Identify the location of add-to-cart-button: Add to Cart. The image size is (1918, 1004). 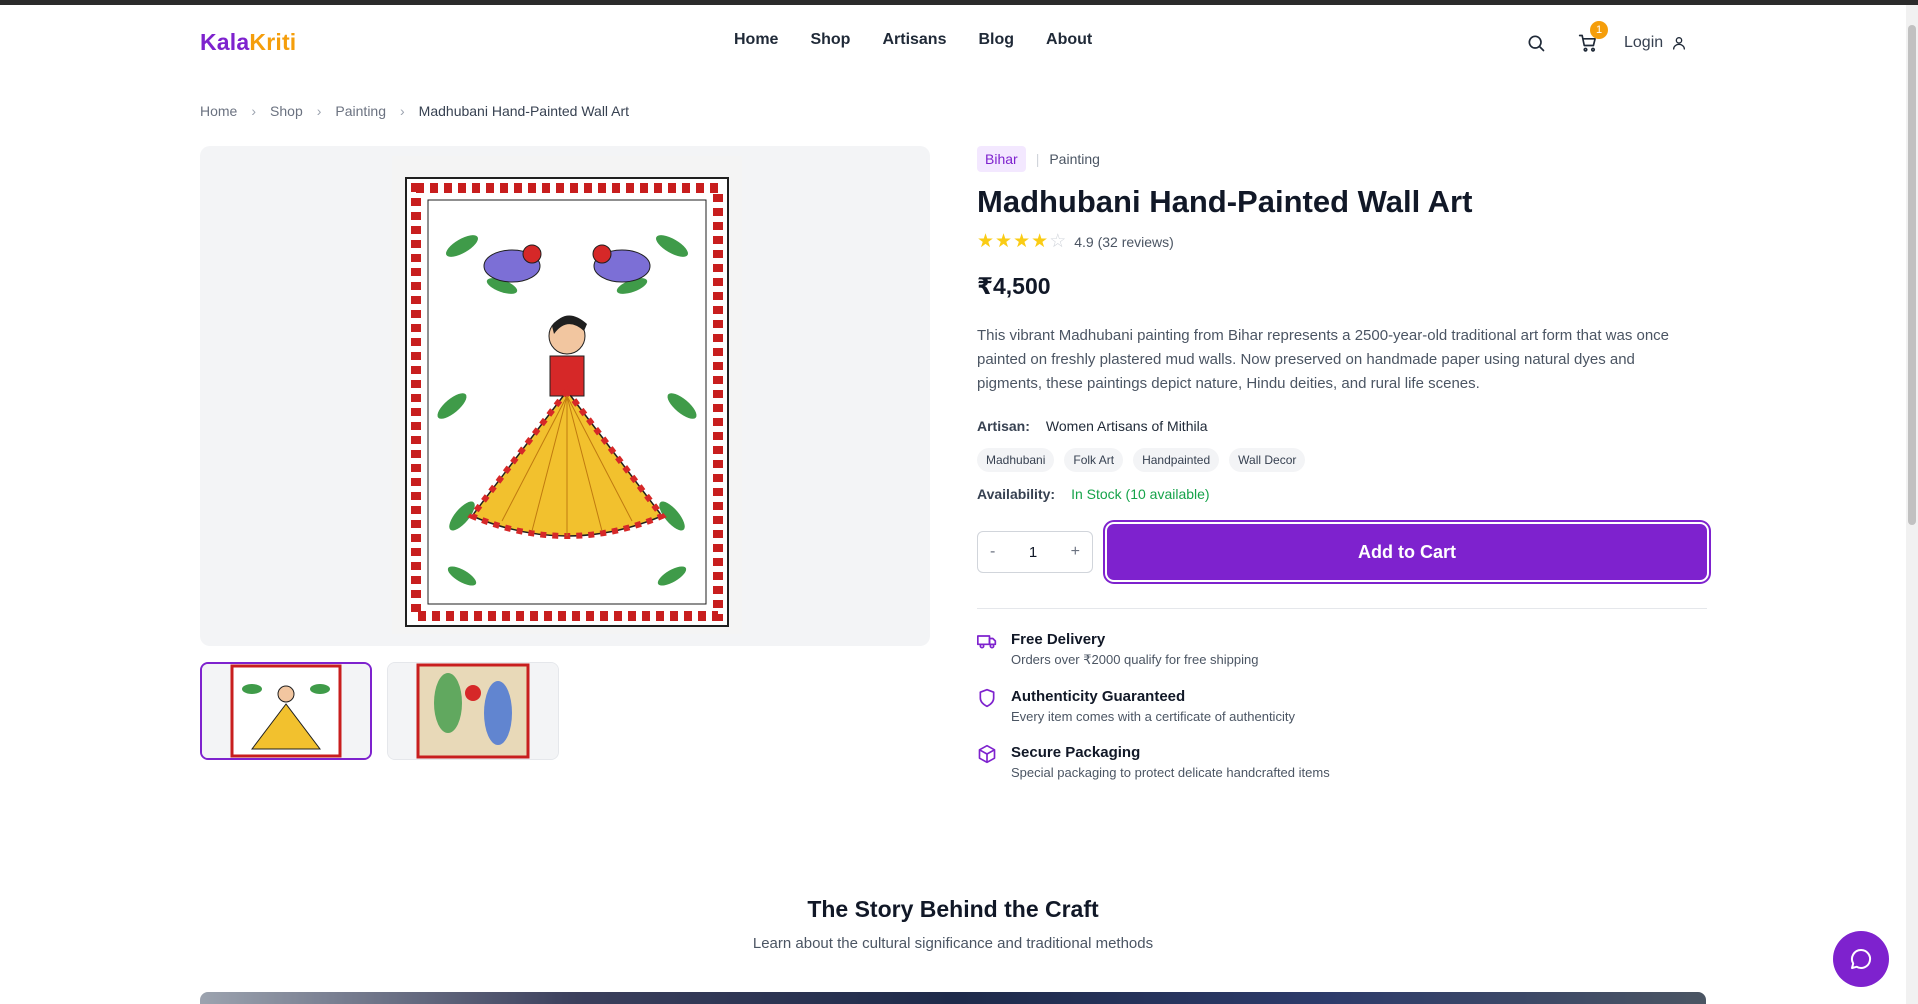
(1407, 552).